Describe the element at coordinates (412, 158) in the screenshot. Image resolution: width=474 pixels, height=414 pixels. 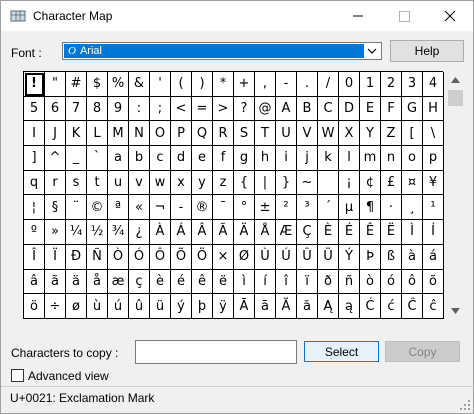
I see `character-cell: o` at that location.